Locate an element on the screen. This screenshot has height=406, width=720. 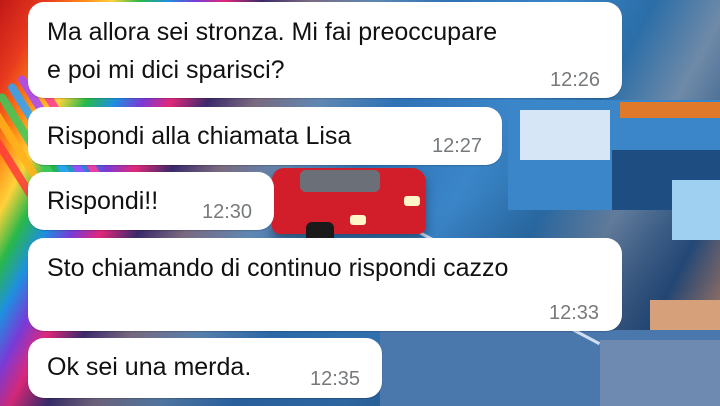
message-text: Sto chiamando di continuo rispondi cazzo is located at coordinates (278, 268).